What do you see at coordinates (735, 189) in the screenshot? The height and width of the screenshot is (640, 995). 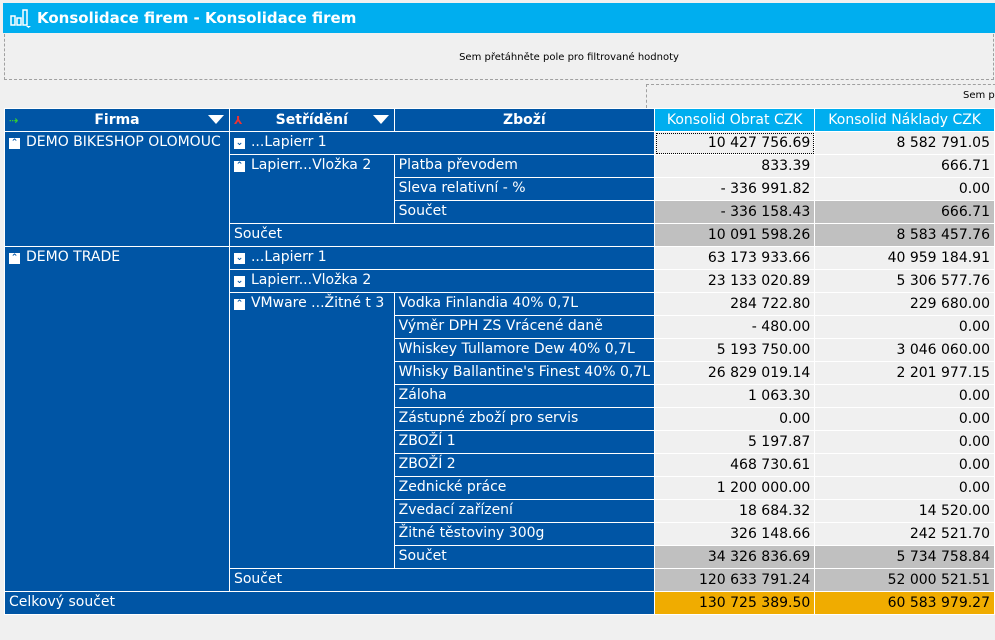 I see `value-obrat: - 336 991.82` at bounding box center [735, 189].